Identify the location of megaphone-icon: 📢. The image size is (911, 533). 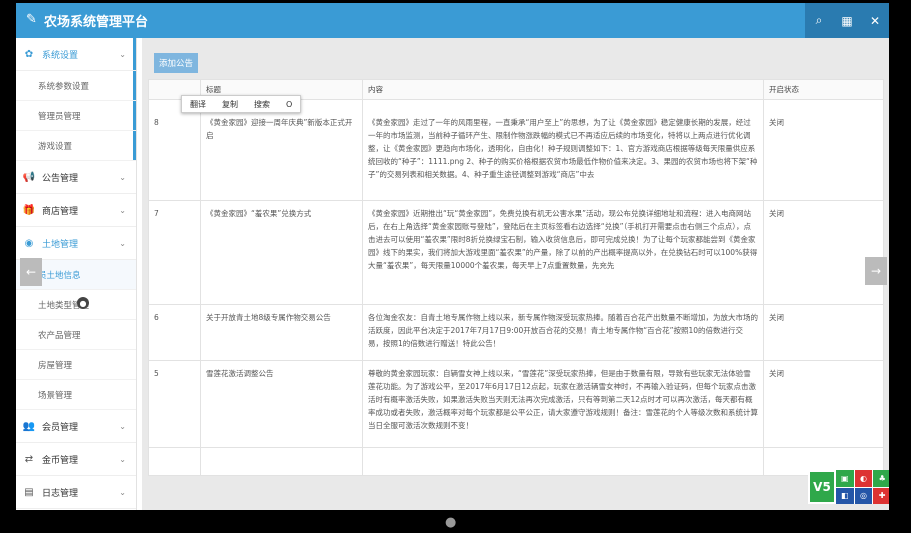
(29, 177).